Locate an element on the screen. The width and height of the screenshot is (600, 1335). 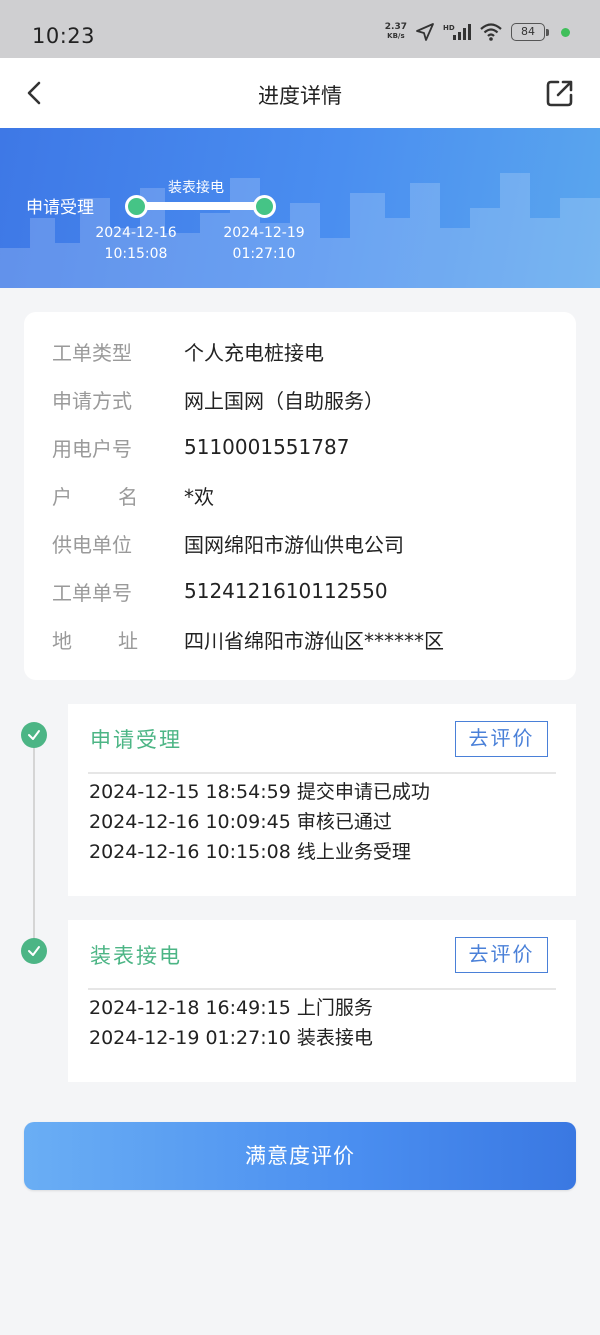
battery-level: 84 is located at coordinates (528, 32).